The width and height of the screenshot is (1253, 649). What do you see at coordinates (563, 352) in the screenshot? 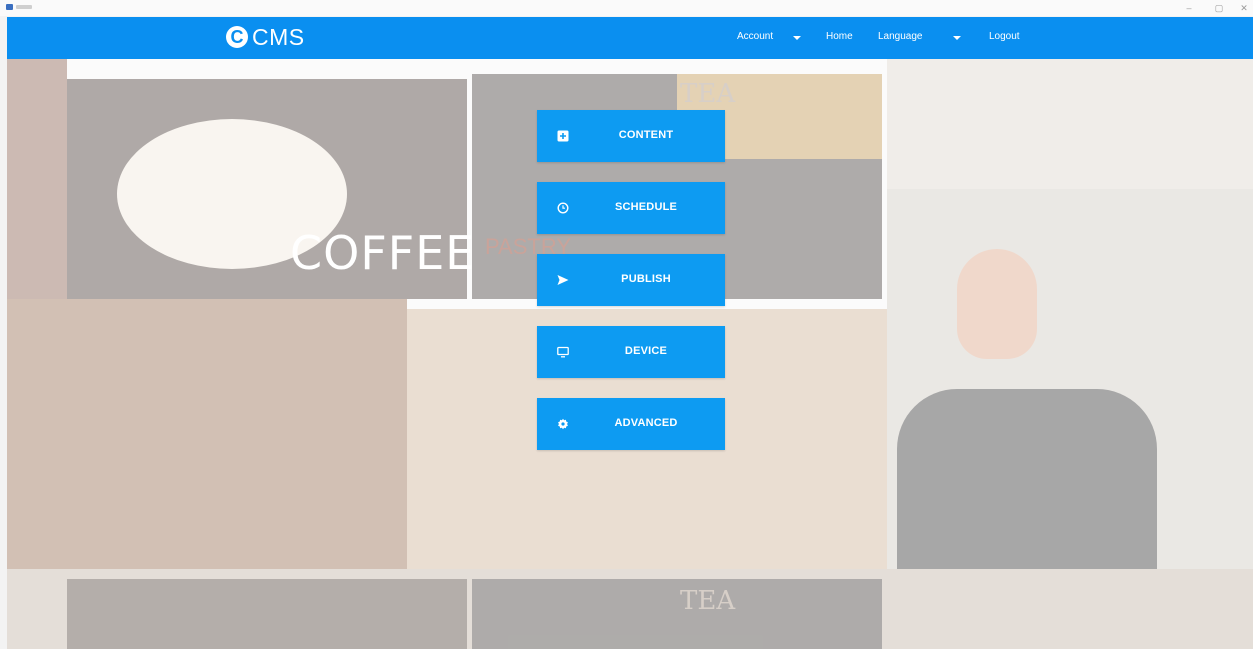
I see `monitor-icon` at bounding box center [563, 352].